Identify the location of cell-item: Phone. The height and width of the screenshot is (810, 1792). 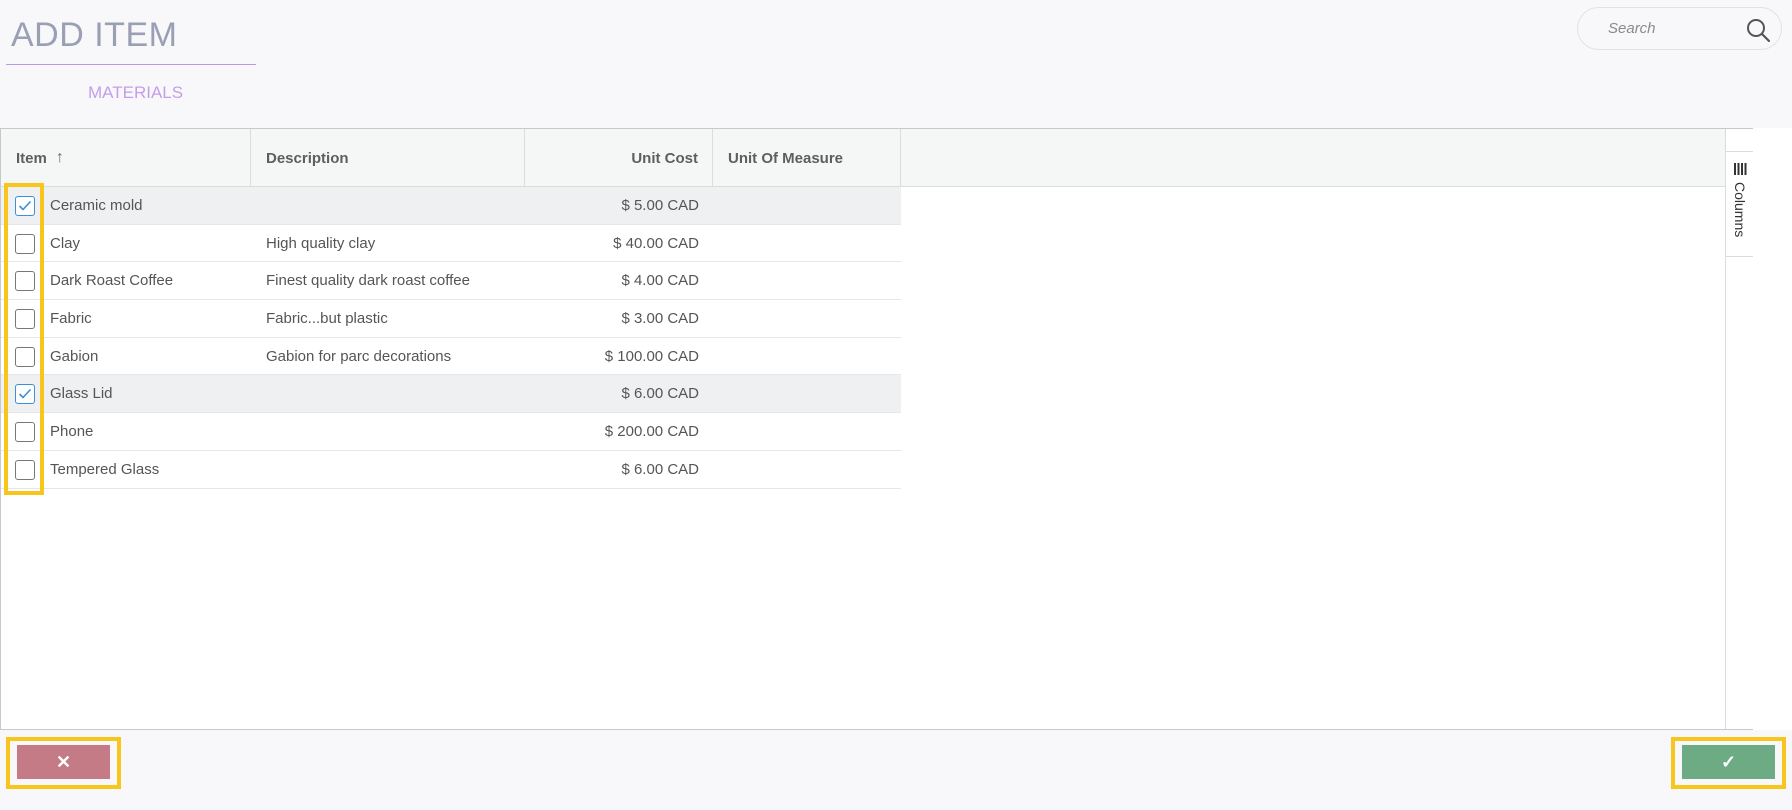
(72, 431).